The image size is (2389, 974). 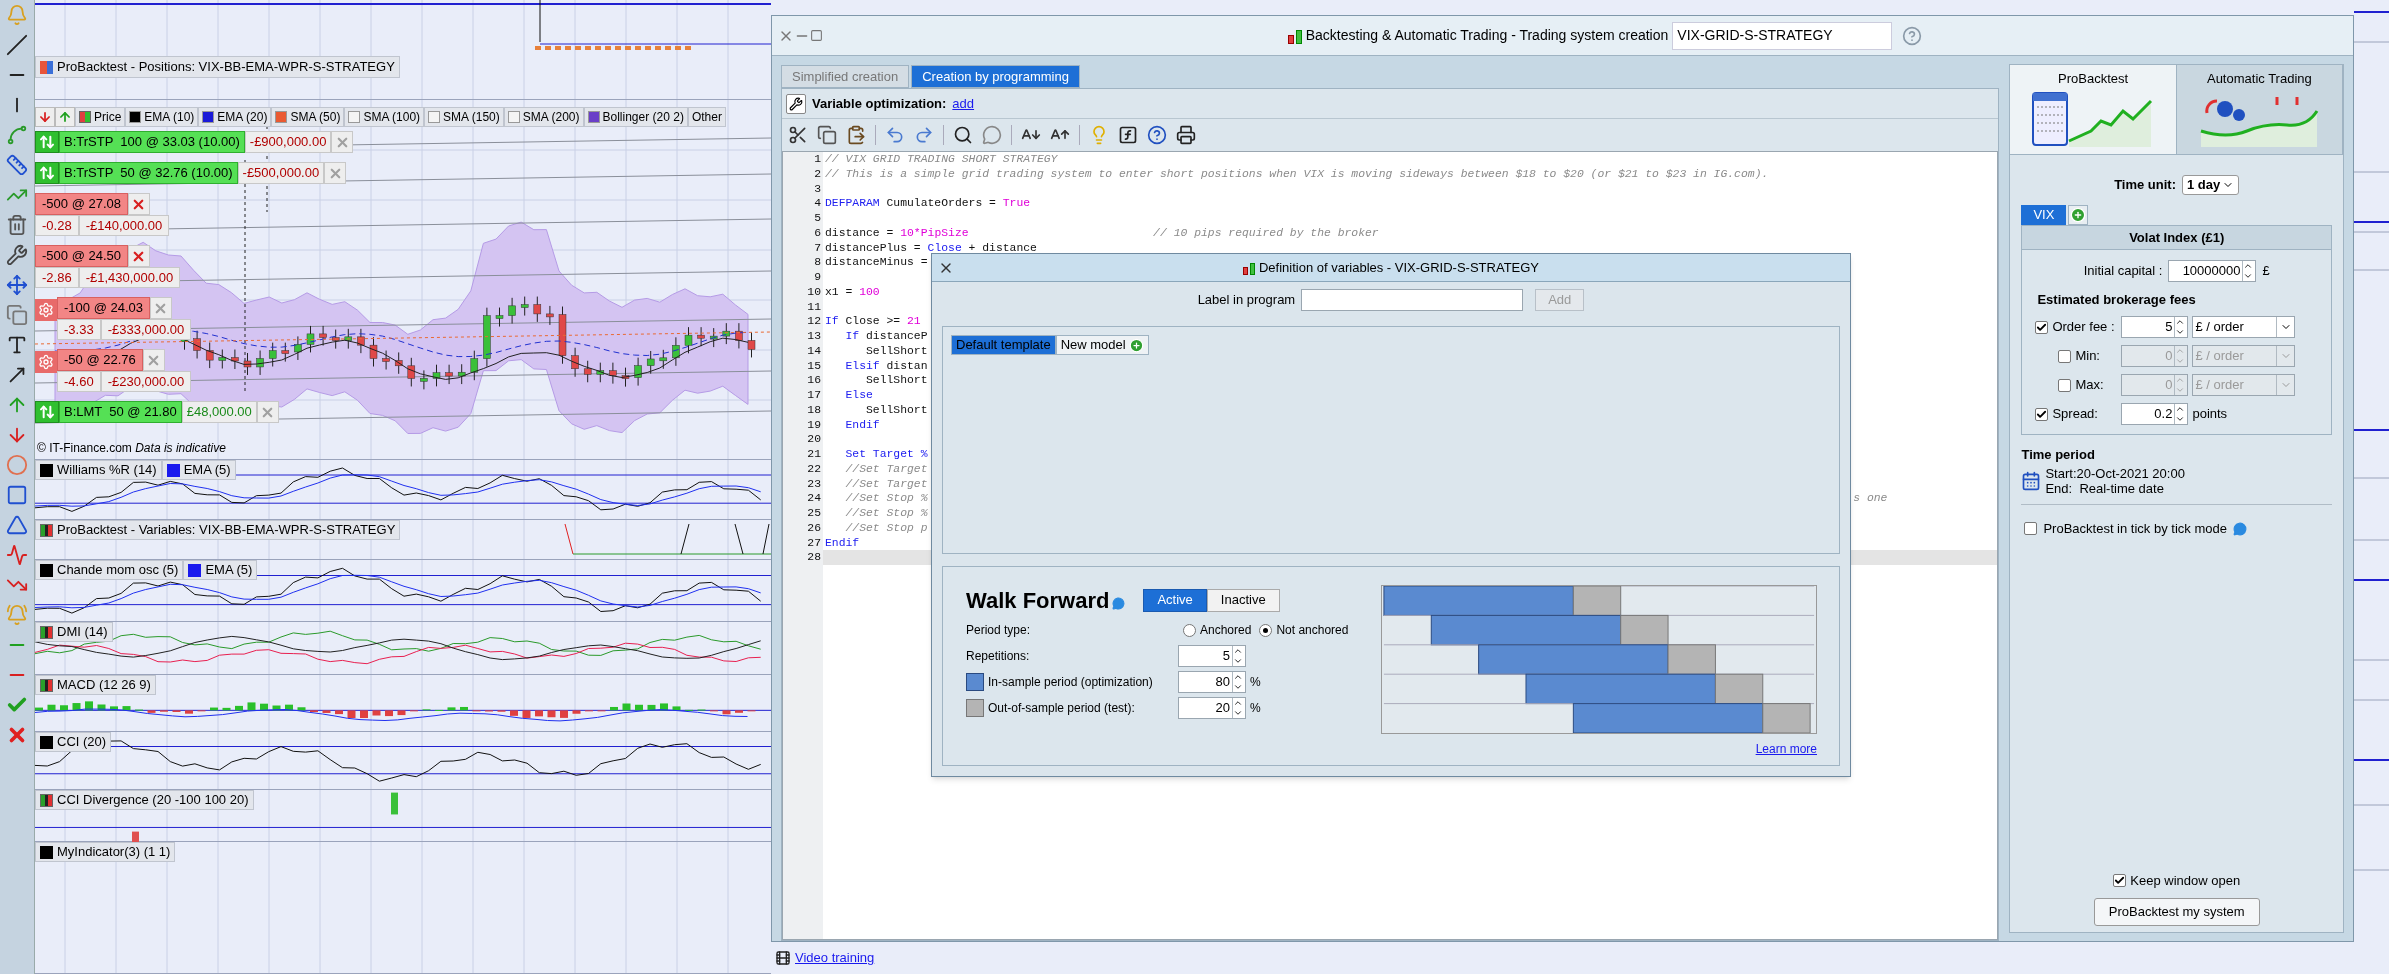 I want to click on number-field: 10000000, so click(x=2212, y=271).